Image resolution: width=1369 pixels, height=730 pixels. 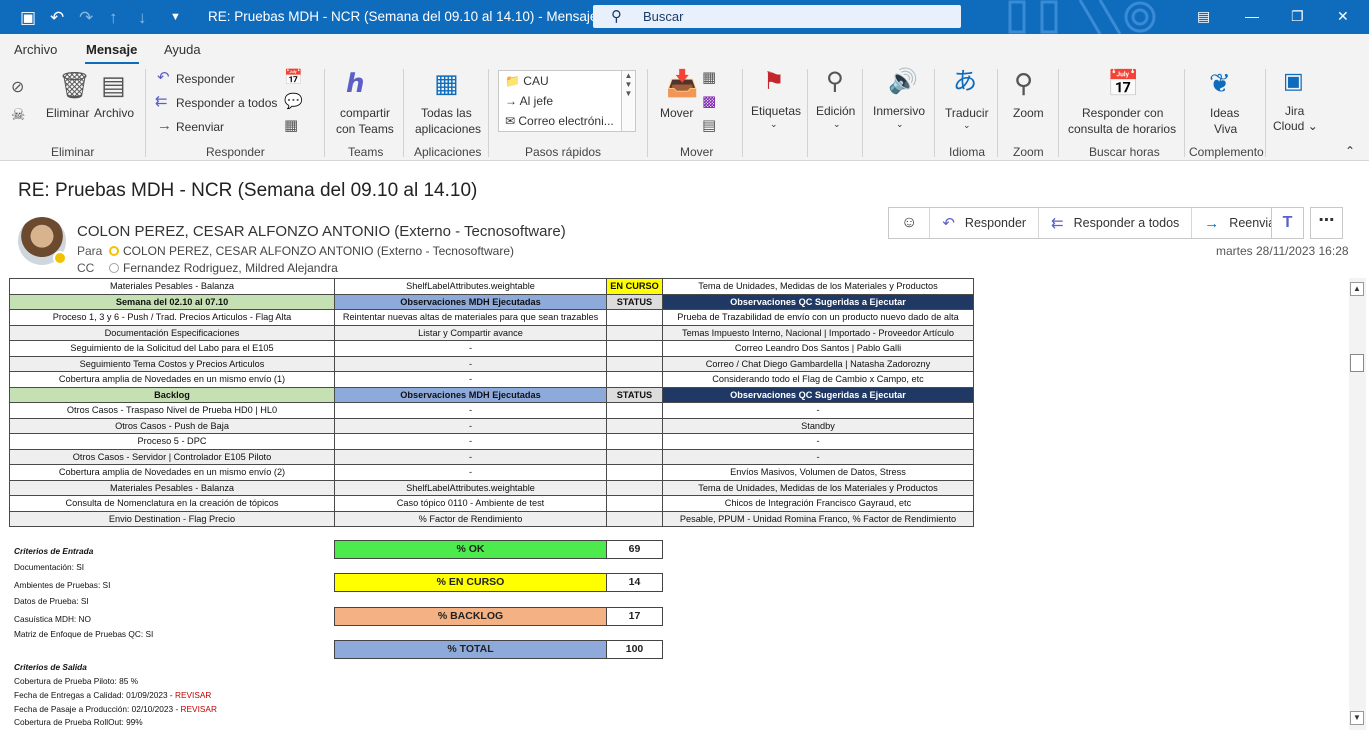 I want to click on vertical-scrollbar: ▲ ▼, so click(x=1357, y=504).